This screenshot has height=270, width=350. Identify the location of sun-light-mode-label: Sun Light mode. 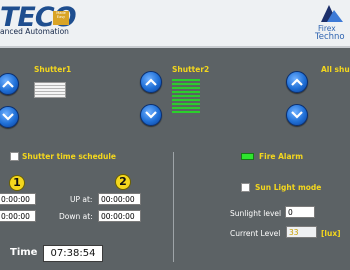
(288, 187).